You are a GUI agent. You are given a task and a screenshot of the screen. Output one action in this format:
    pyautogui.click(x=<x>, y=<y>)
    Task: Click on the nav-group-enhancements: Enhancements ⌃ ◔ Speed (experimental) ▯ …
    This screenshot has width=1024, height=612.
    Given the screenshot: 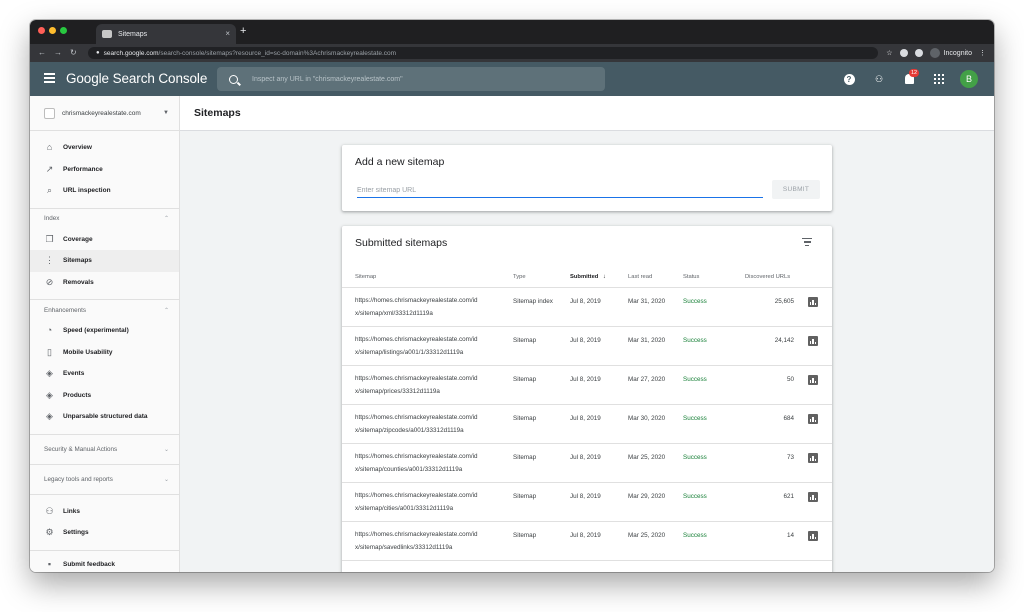 What is the action you would take?
    pyautogui.click(x=104, y=367)
    